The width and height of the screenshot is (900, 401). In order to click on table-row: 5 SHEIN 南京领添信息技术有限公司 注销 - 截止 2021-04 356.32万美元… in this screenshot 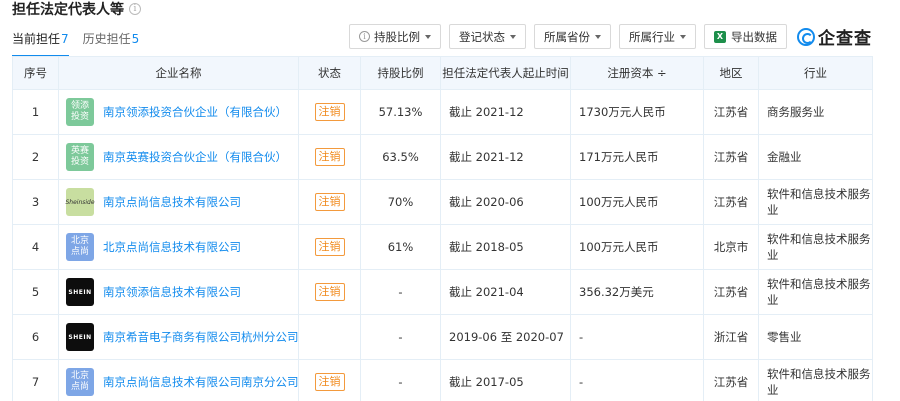, I will do `click(442, 292)`.